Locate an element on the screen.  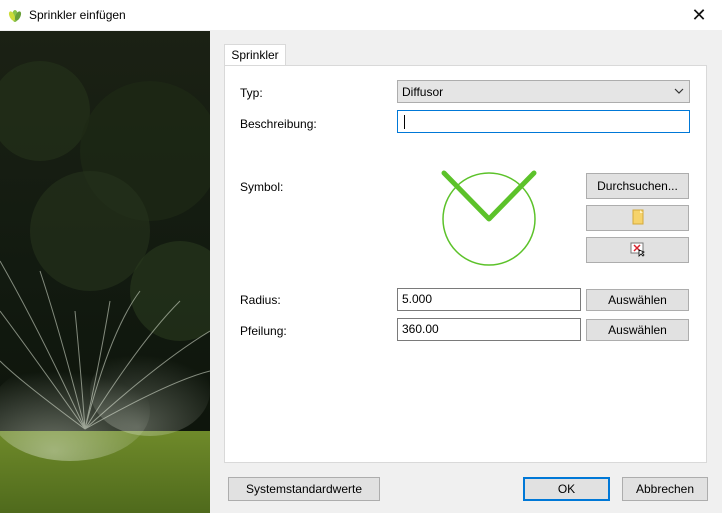
window-title: Sprinkler einfügen is located at coordinates (77, 15).